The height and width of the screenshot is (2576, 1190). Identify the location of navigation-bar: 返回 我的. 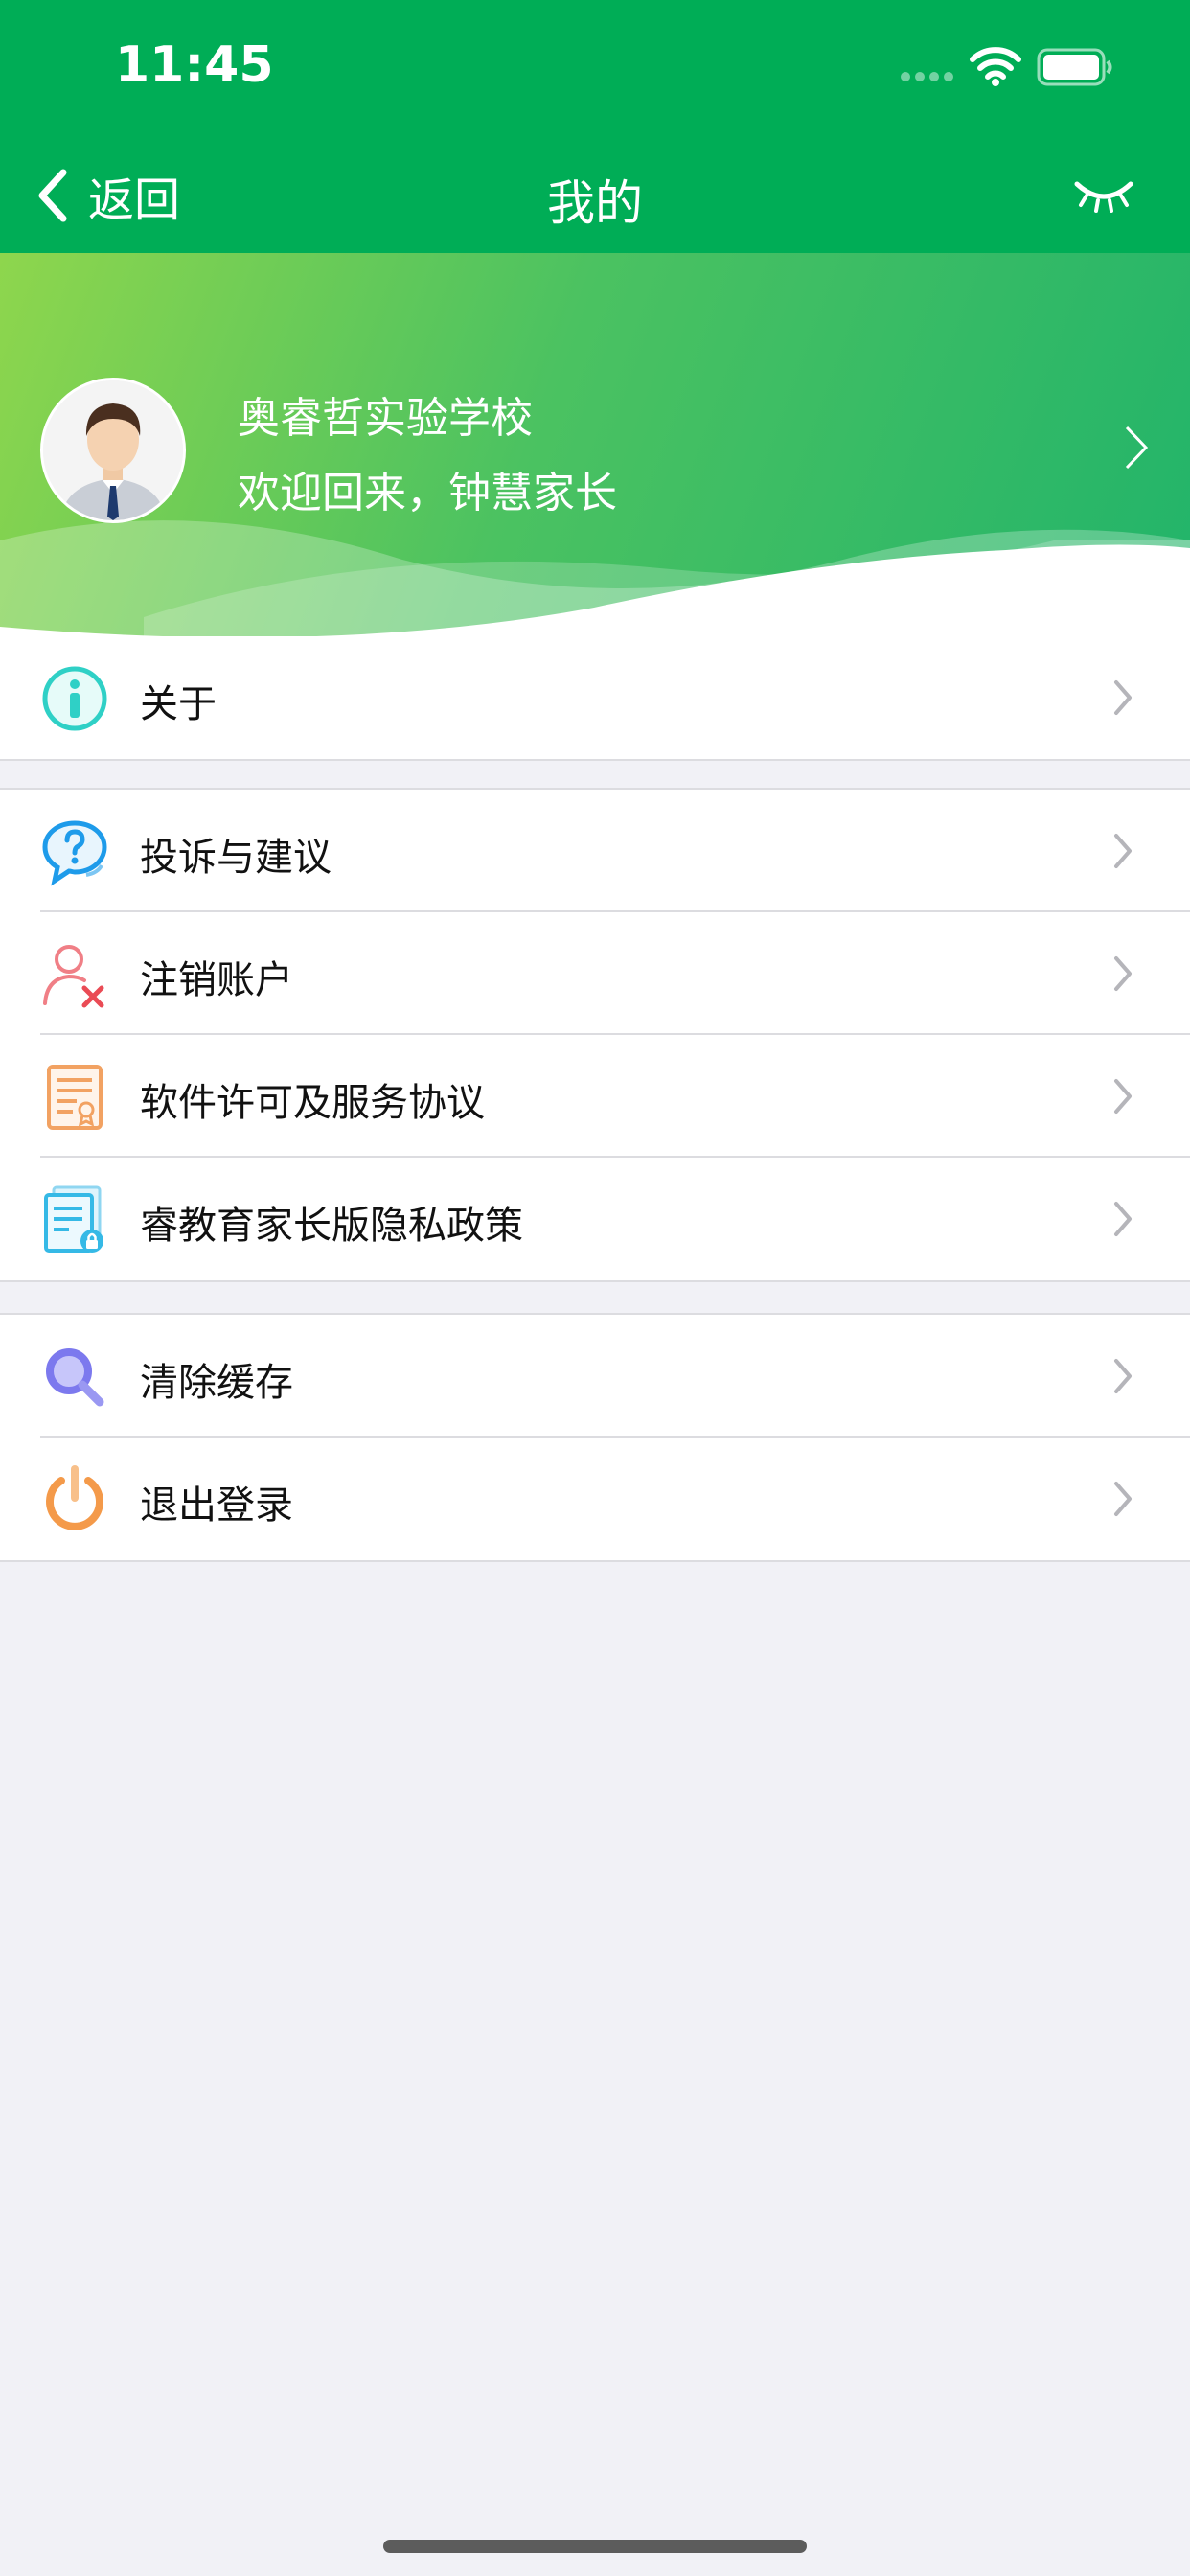
(595, 194).